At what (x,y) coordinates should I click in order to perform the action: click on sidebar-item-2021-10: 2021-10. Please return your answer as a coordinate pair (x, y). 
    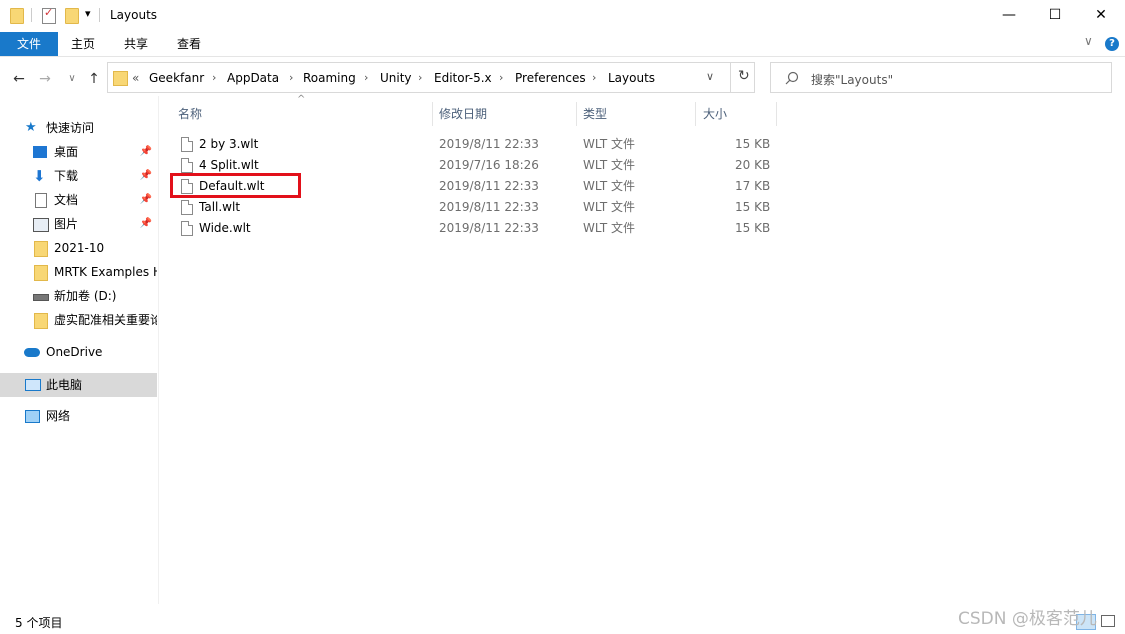
    Looking at the image, I should click on (78, 248).